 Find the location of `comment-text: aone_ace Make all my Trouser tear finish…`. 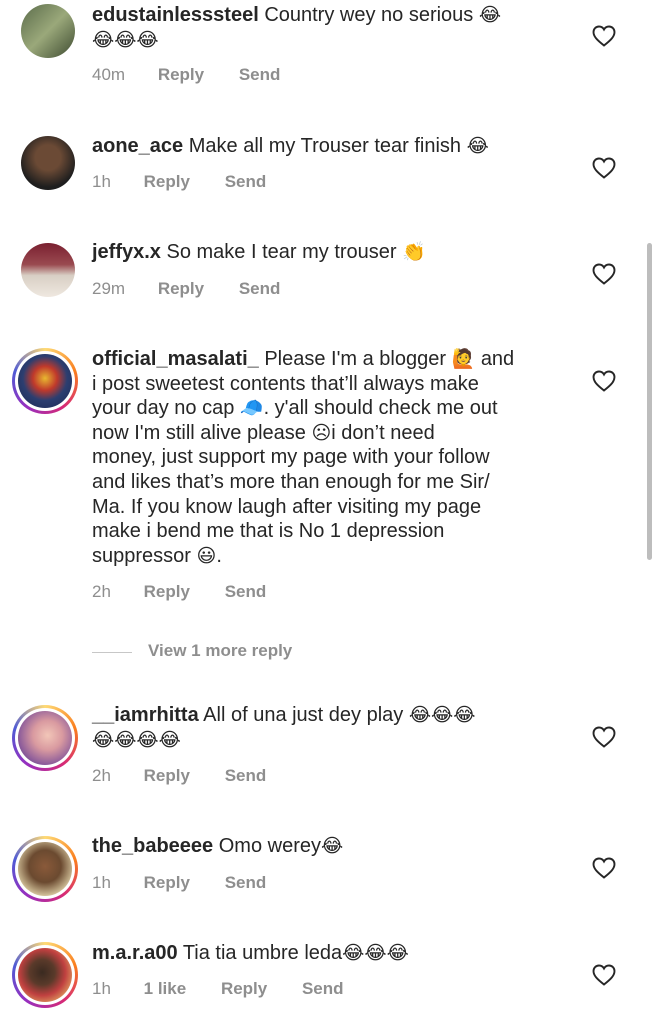

comment-text: aone_ace Make all my Trouser tear finish… is located at coordinates (327, 146).